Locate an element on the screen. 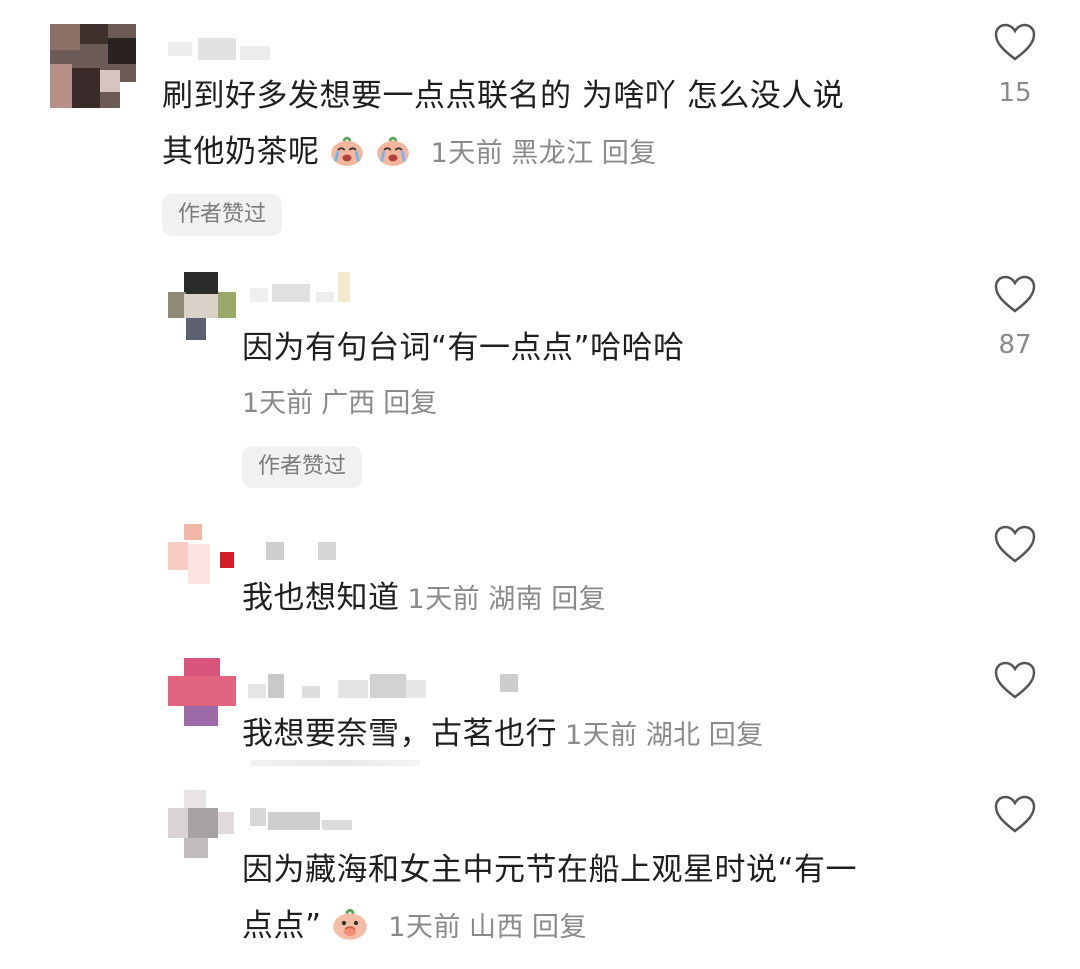  comment-line: 因为有句台词“有一点点”哈哈哈 is located at coordinates (463, 348).